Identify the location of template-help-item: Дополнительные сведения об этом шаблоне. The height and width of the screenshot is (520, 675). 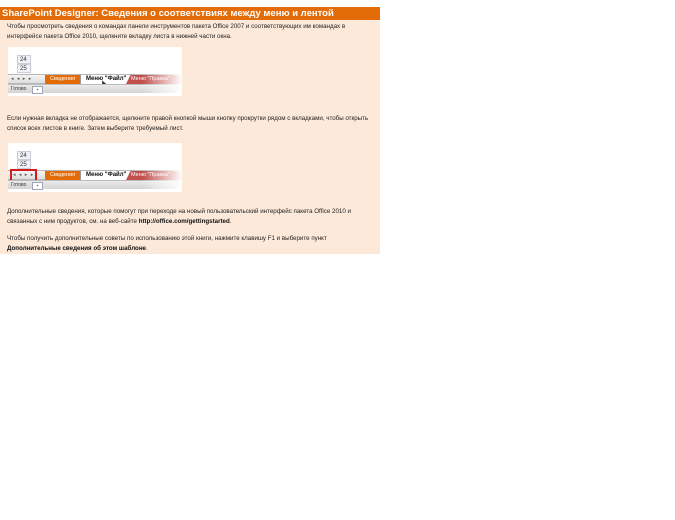
(76, 248).